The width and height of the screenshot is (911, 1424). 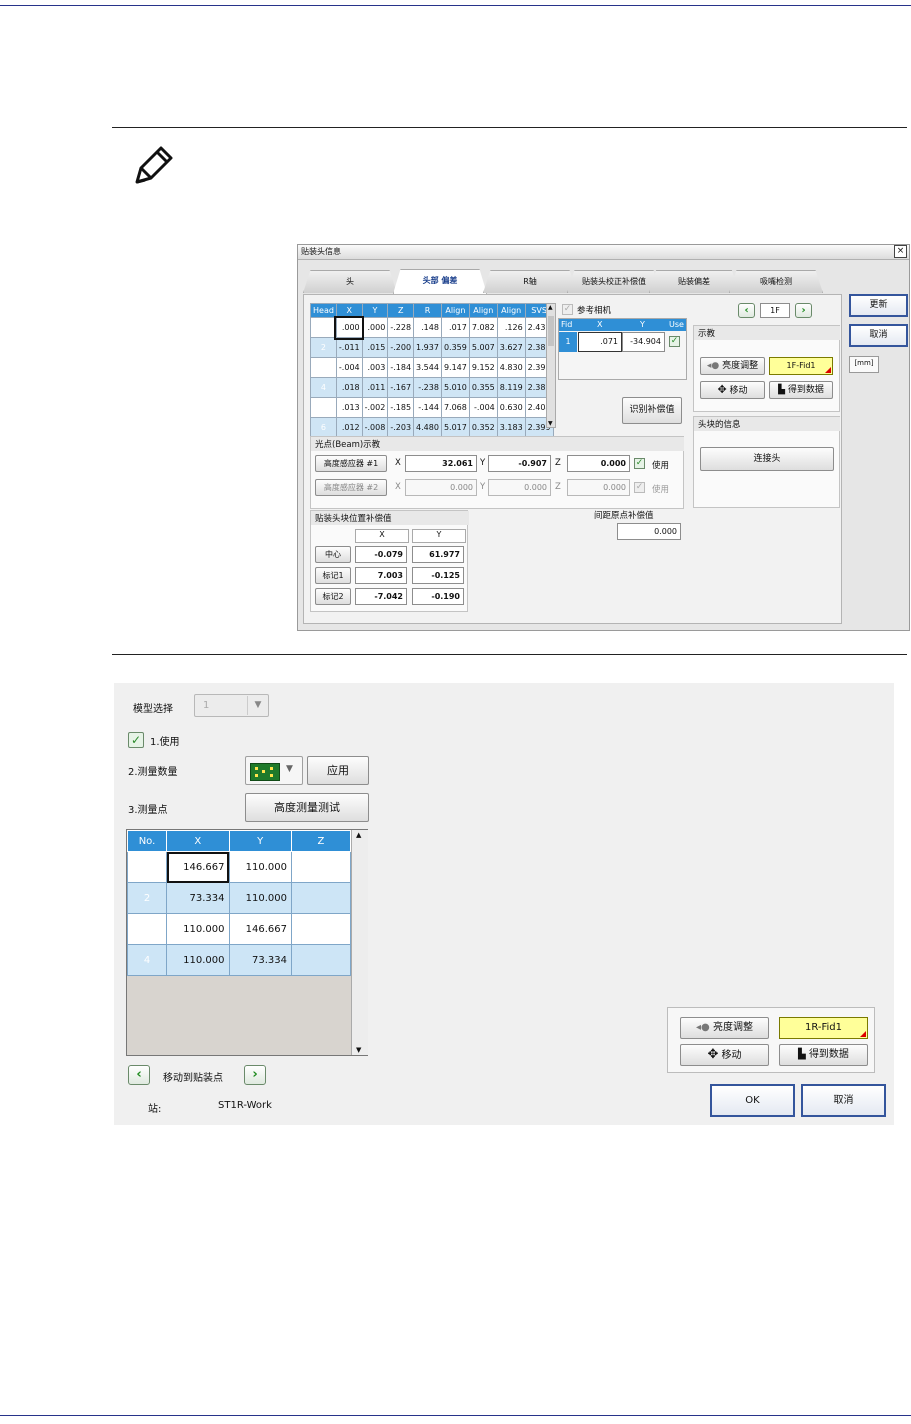 What do you see at coordinates (746, 310) in the screenshot?
I see `prev-icon: ‹` at bounding box center [746, 310].